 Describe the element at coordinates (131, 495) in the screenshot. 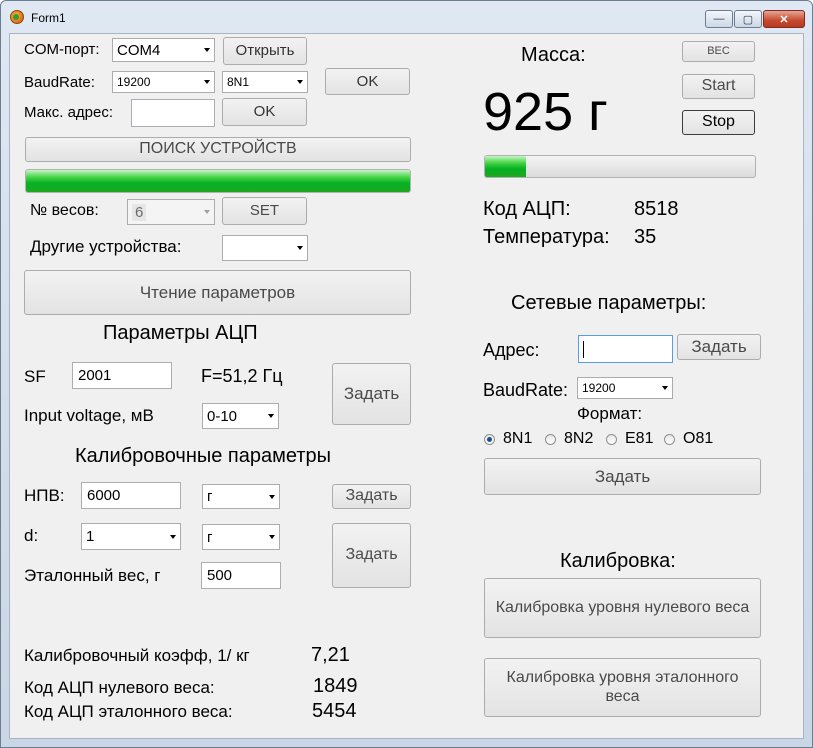

I see `npv-input: 6000` at that location.